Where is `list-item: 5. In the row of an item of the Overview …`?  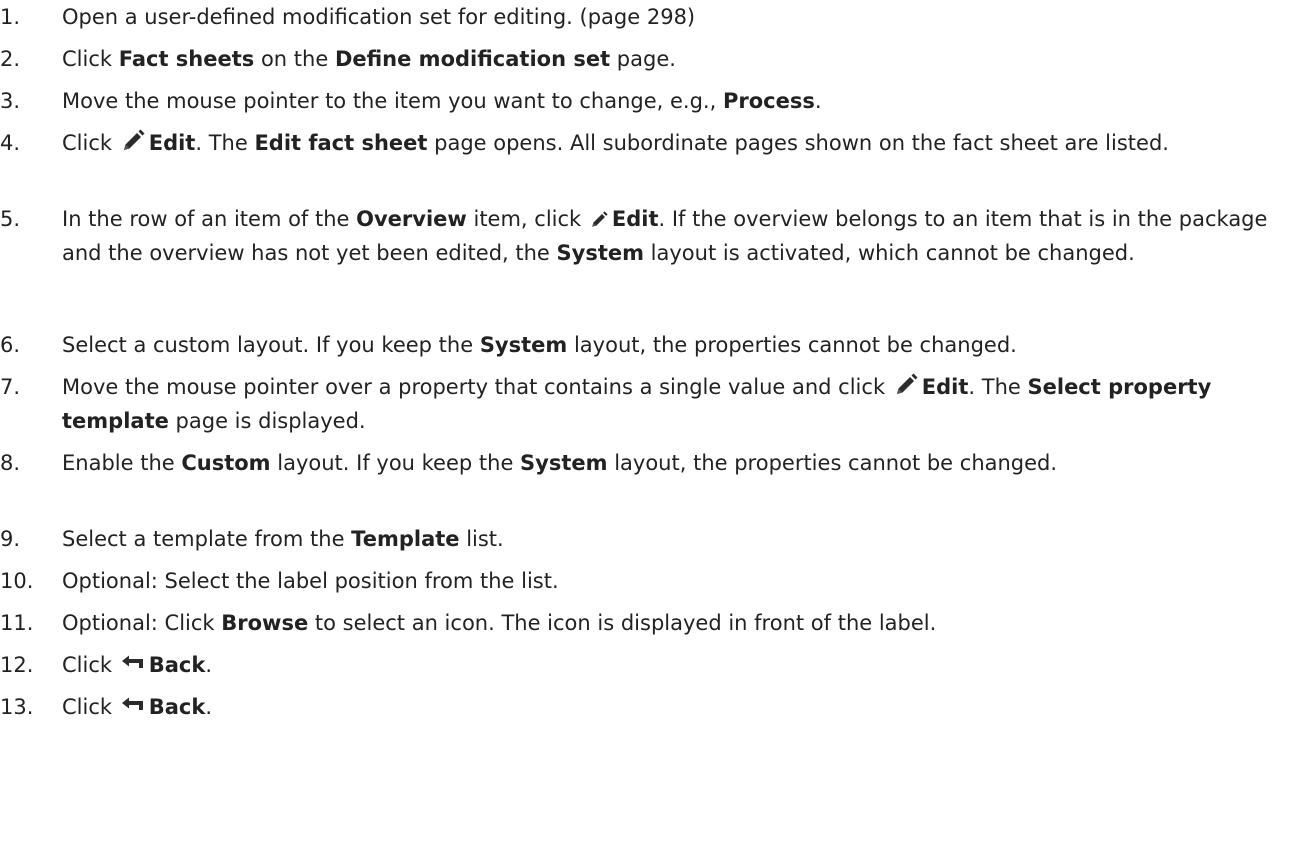
list-item: 5. In the row of an item of the Overview … is located at coordinates (653, 236).